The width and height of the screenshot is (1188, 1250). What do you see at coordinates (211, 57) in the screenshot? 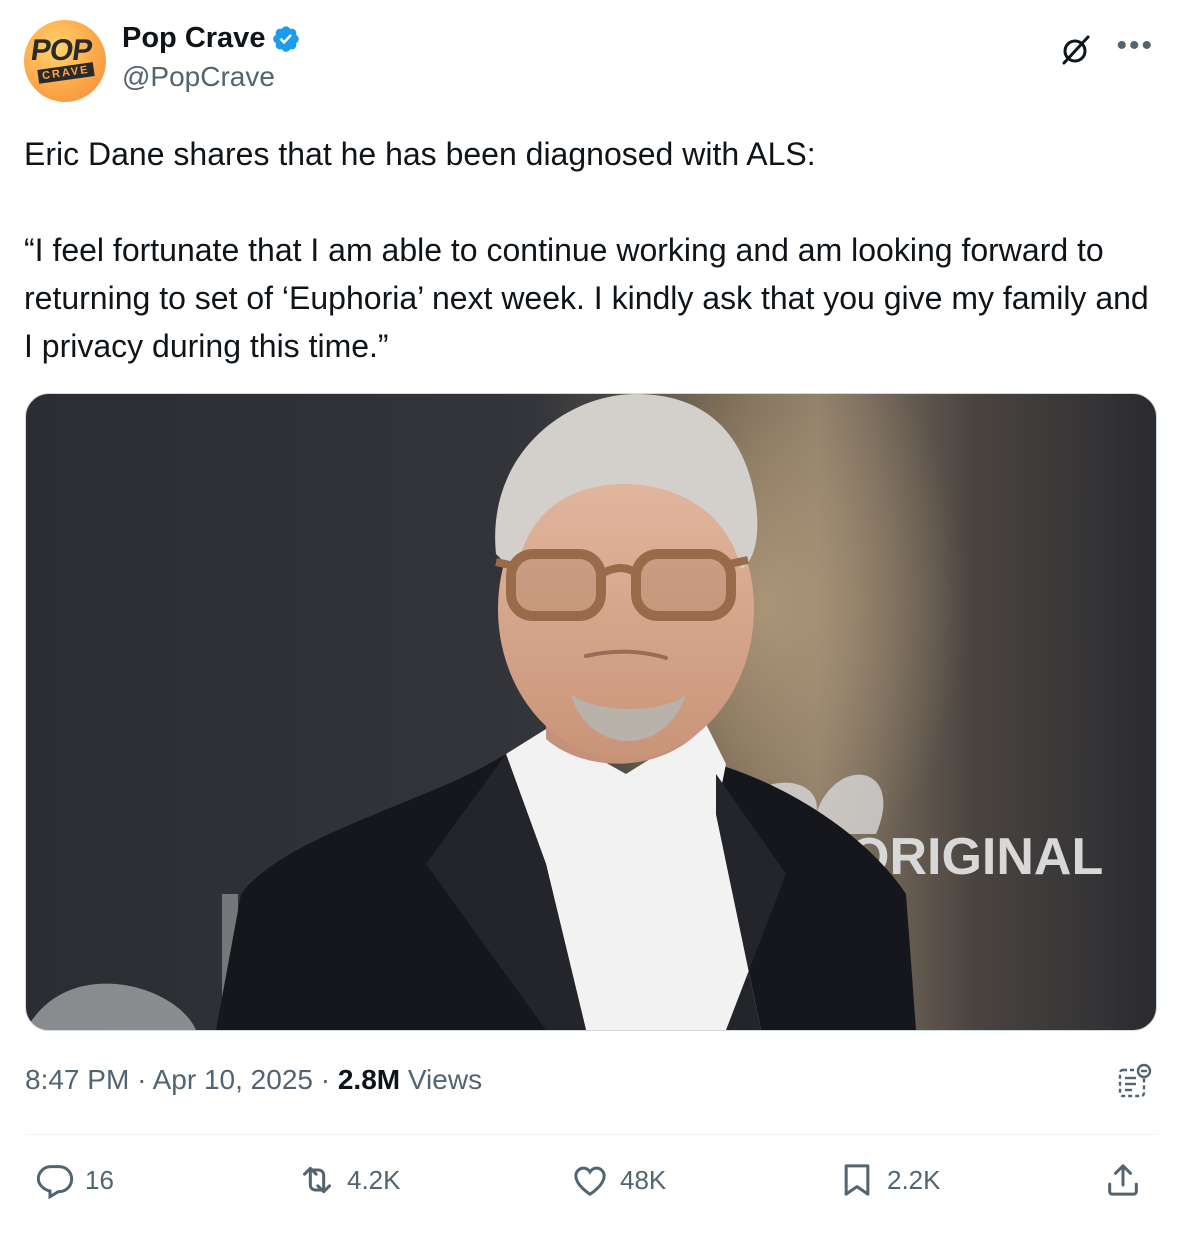
I see `author-info: Pop Crave @PopCrave` at bounding box center [211, 57].